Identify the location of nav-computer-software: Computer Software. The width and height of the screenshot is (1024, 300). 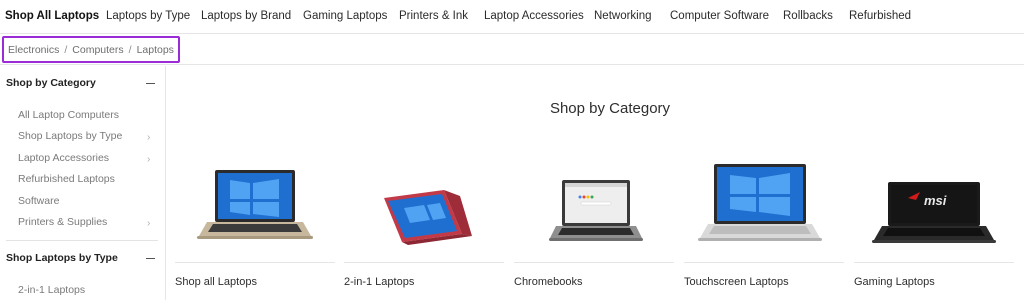
(719, 16).